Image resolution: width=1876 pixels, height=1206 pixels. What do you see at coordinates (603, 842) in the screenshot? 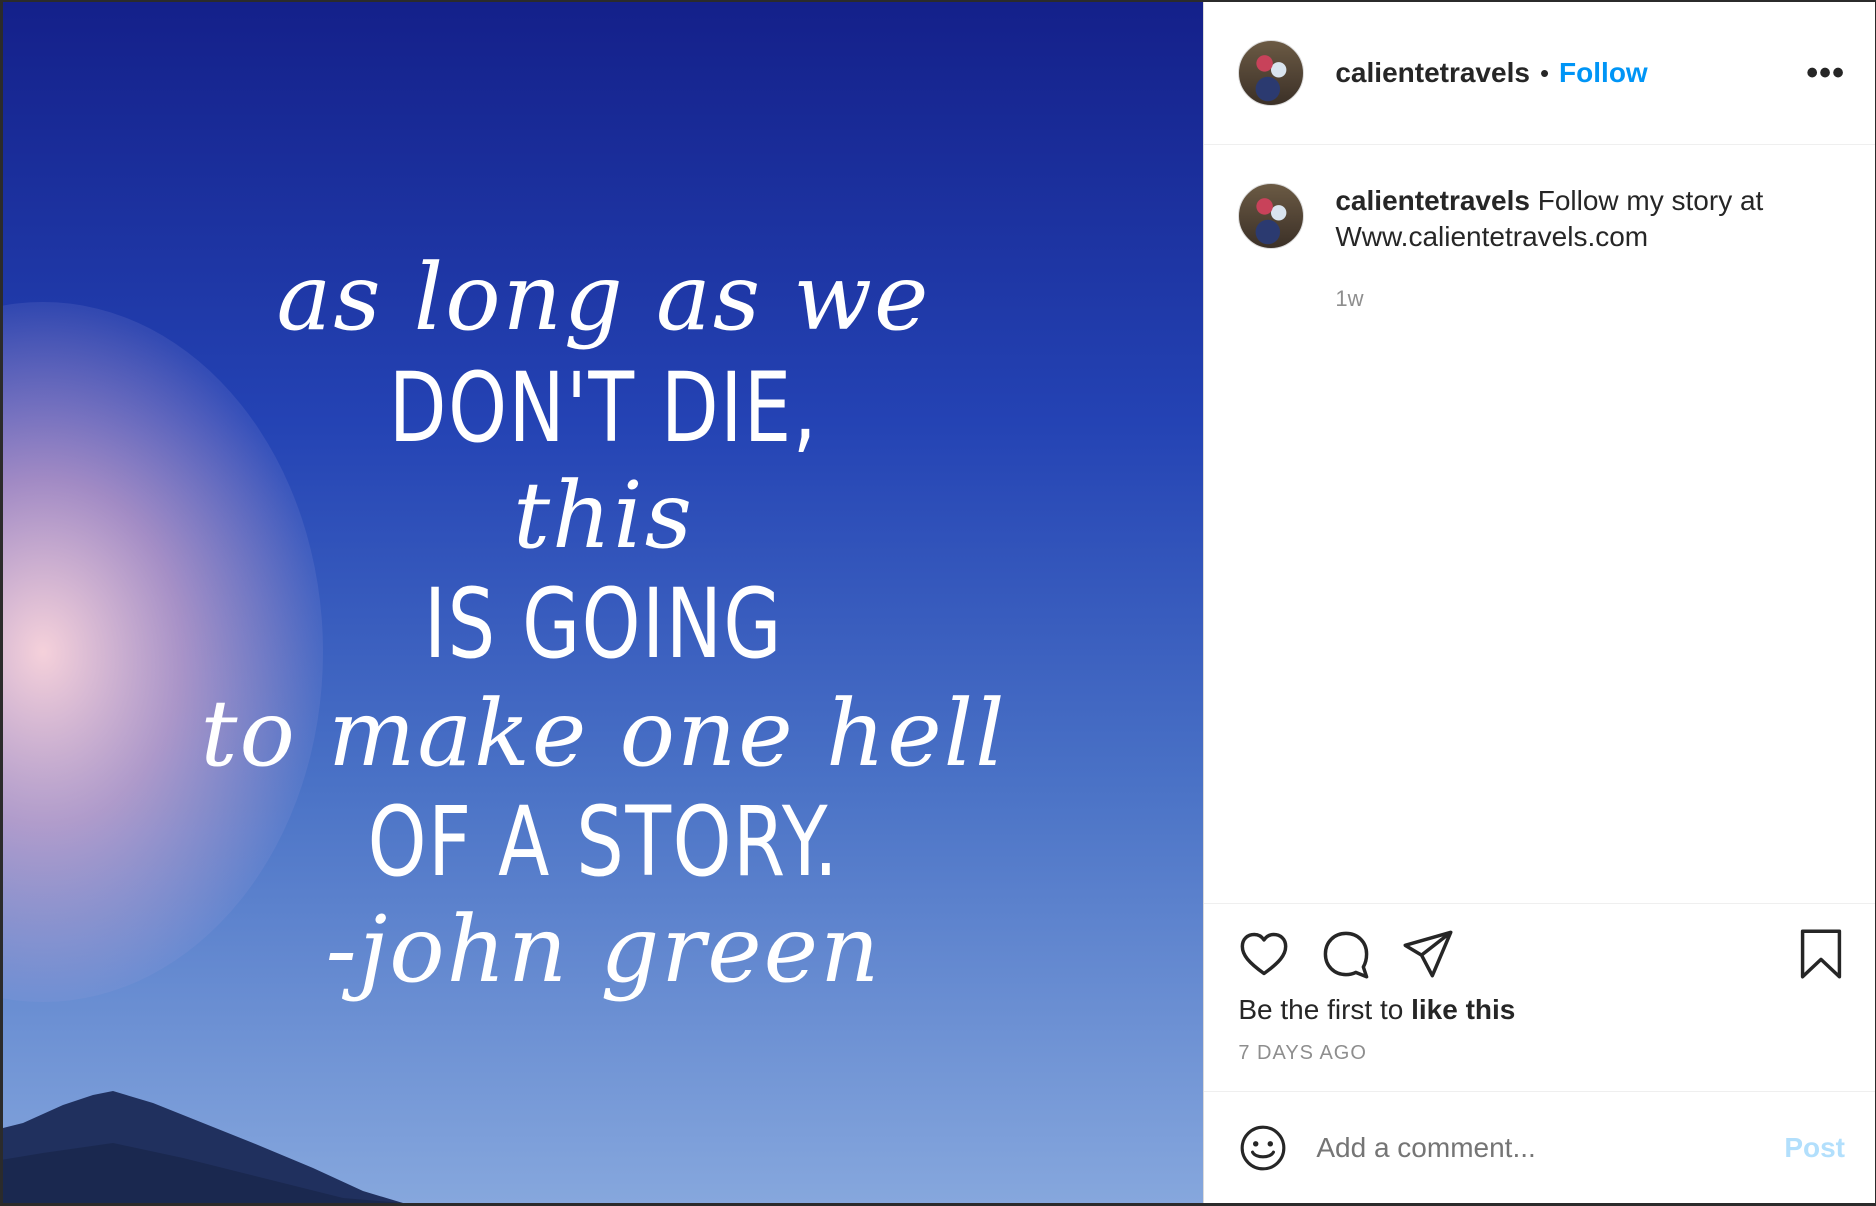
I see `quote-line: OF A STORY.` at bounding box center [603, 842].